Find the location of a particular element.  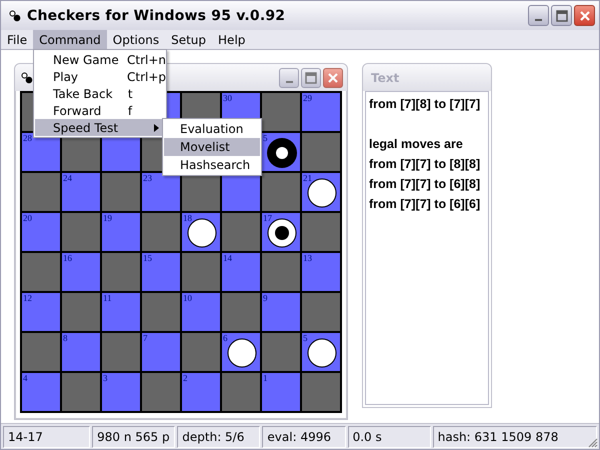

square-number: 10 is located at coordinates (187, 298).